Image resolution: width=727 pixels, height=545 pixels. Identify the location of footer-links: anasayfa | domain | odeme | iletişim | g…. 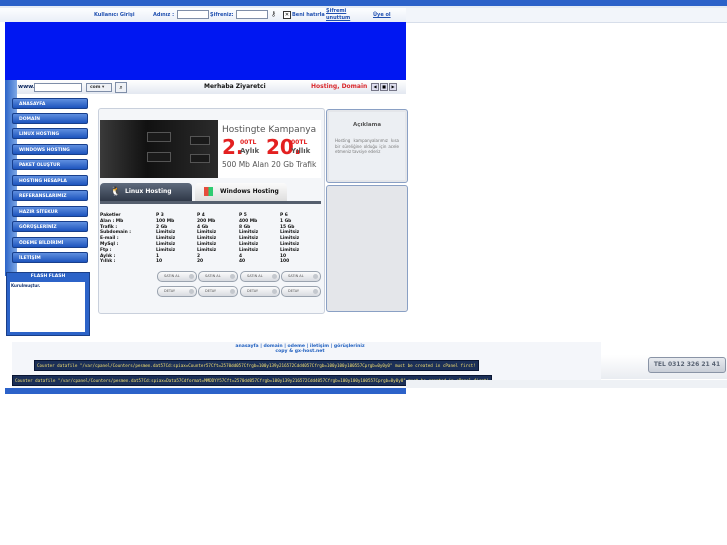
(300, 349).